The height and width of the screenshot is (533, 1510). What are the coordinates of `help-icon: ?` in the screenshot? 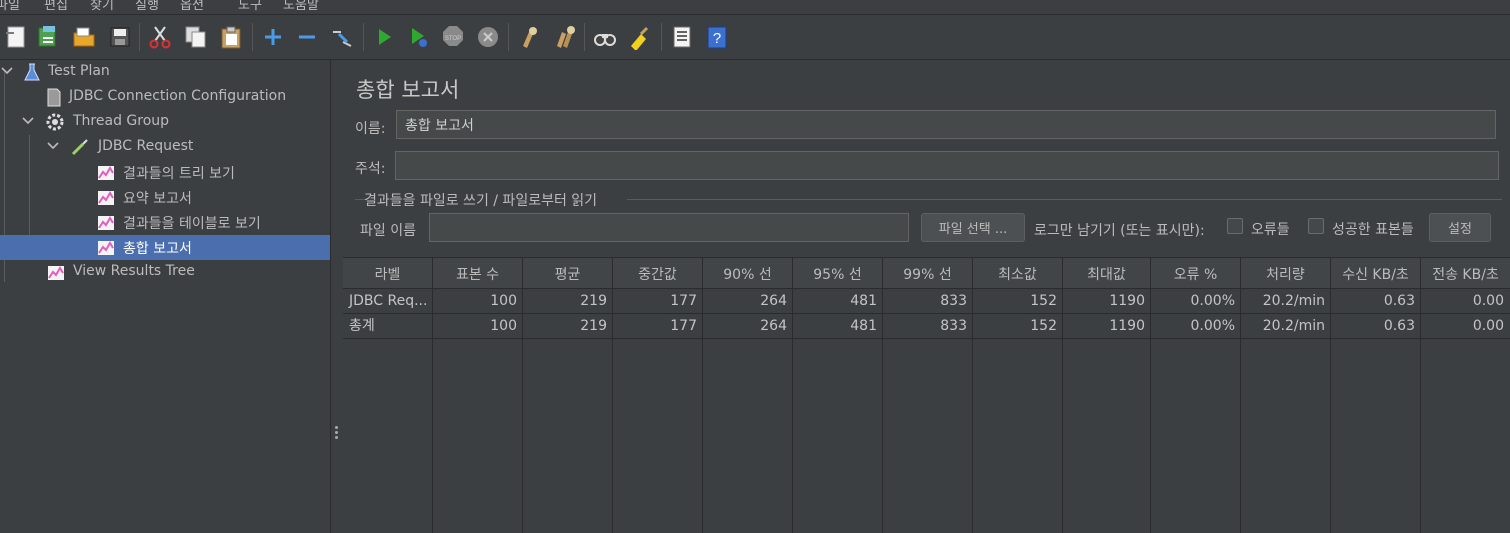 It's located at (717, 37).